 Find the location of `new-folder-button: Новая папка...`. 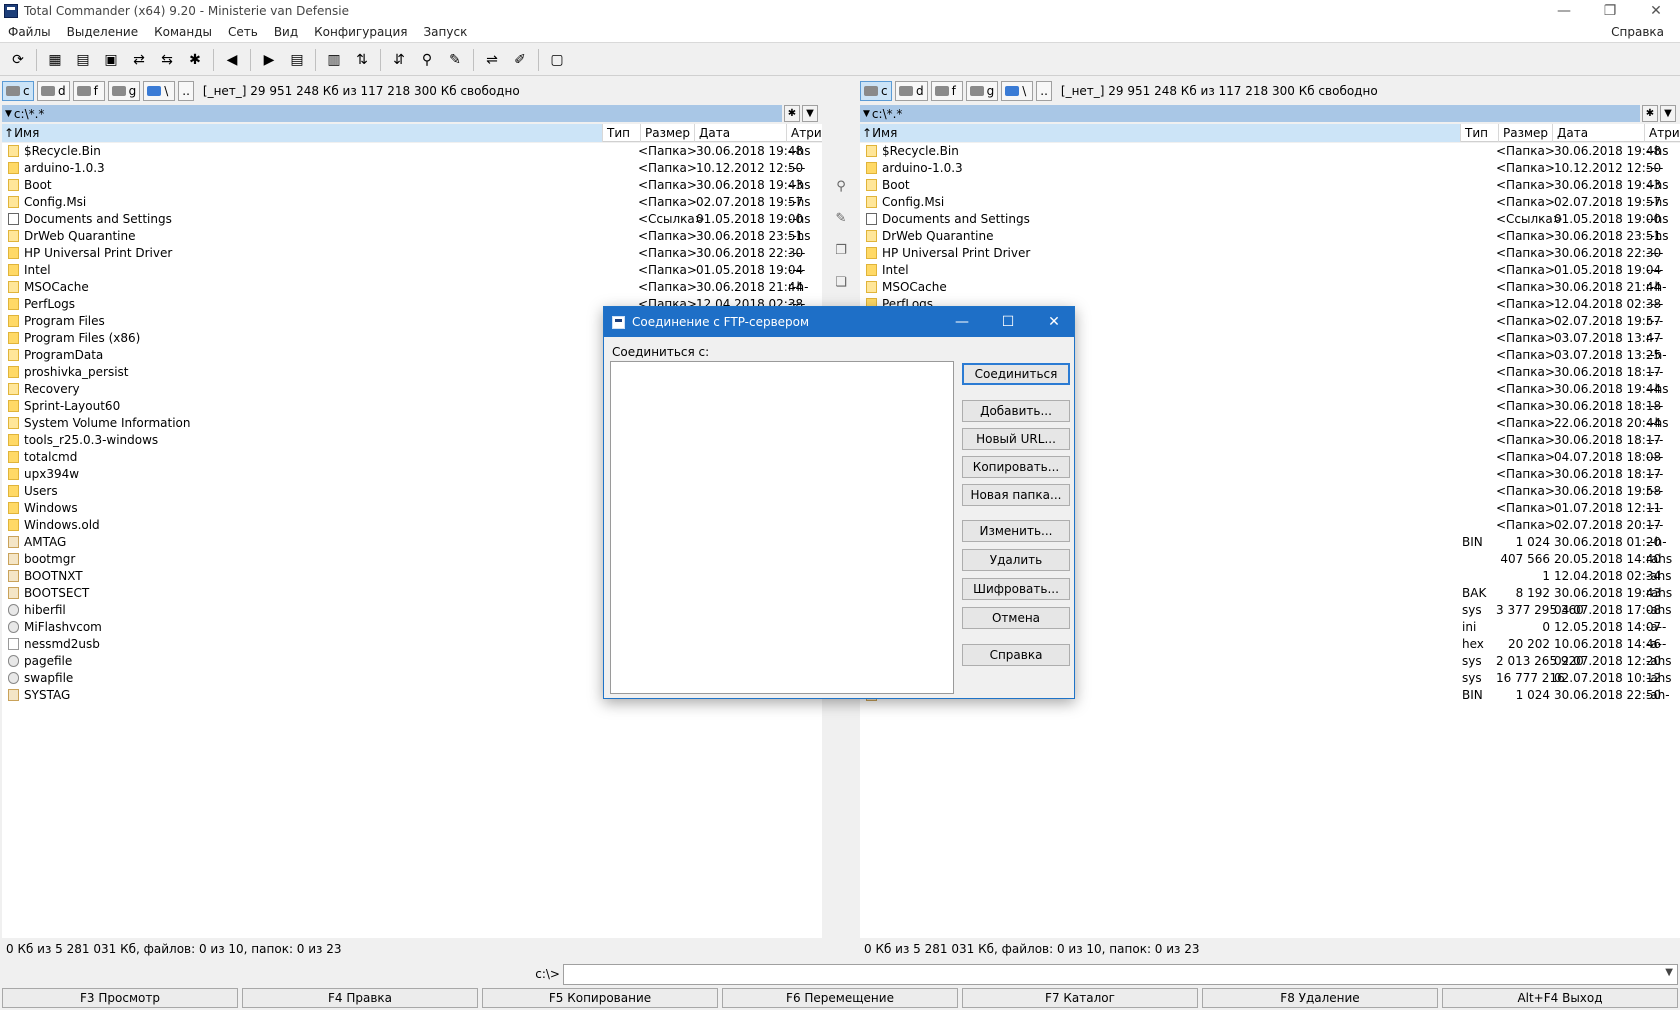

new-folder-button: Новая папка... is located at coordinates (1016, 495).